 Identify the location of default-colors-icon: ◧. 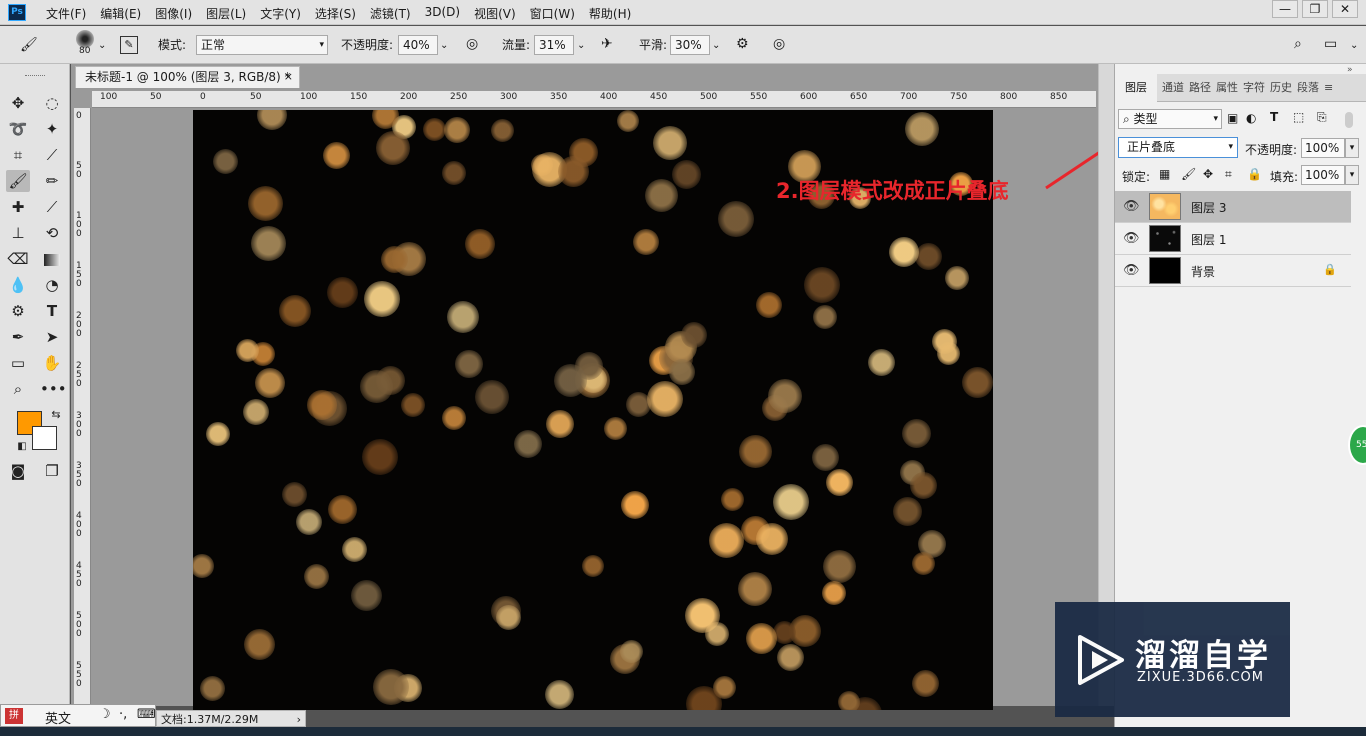
(22, 447).